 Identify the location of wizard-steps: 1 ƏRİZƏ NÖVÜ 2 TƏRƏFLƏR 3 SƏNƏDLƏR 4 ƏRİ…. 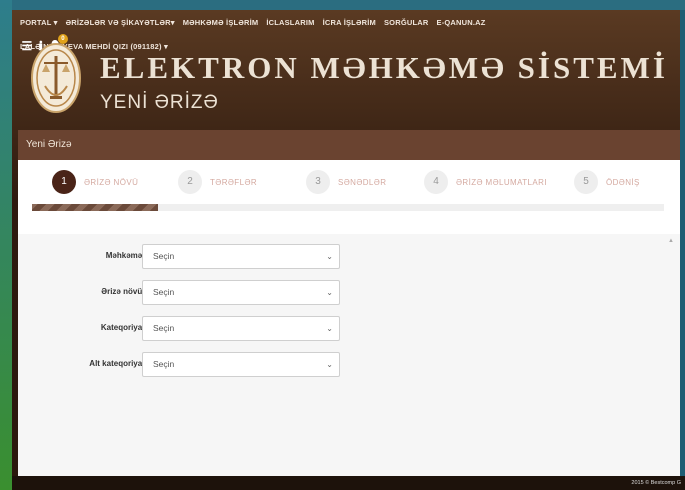
(349, 185).